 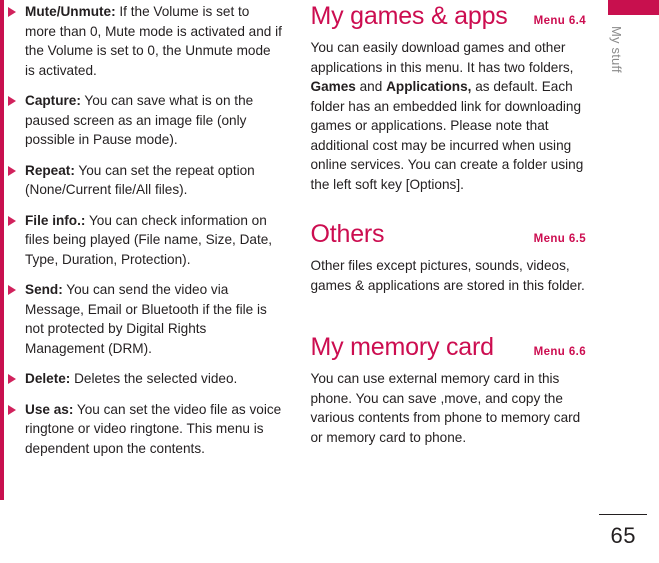 What do you see at coordinates (559, 239) in the screenshot?
I see `section-menu-code: Menu 6.5` at bounding box center [559, 239].